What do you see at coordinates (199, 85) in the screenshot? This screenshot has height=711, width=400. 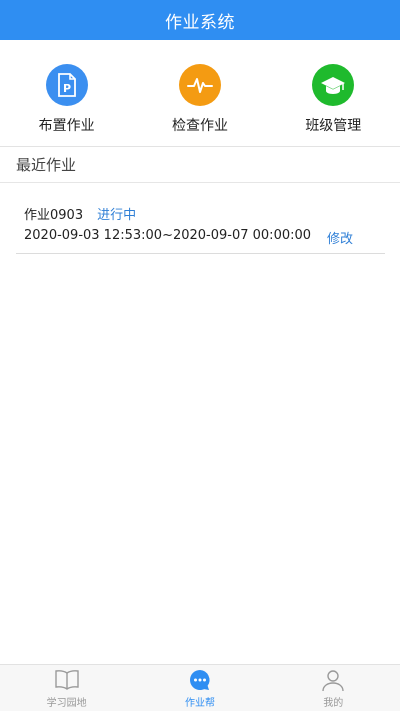 I see `pulse-icon` at bounding box center [199, 85].